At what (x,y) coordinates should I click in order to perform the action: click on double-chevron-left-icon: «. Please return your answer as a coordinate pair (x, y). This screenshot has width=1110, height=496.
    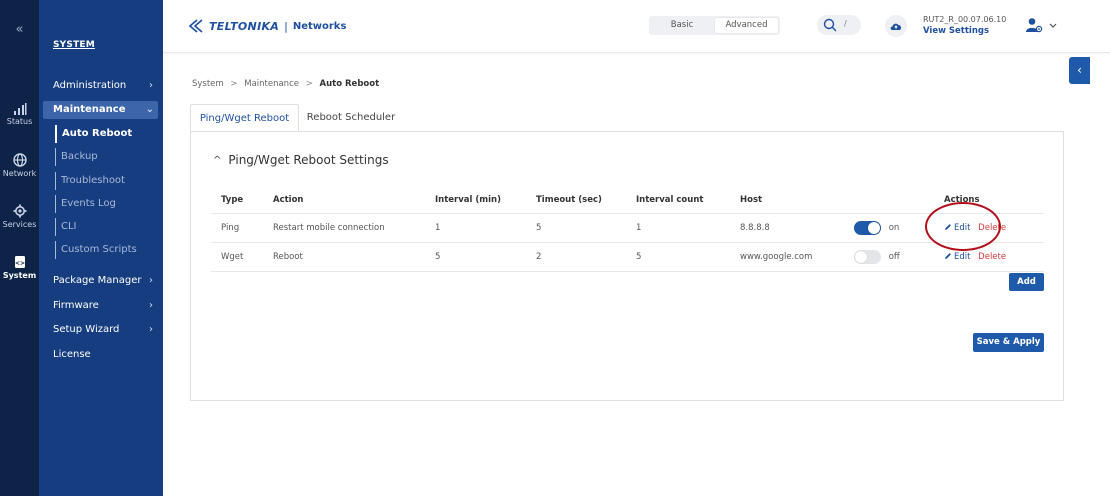
    Looking at the image, I should click on (19, 29).